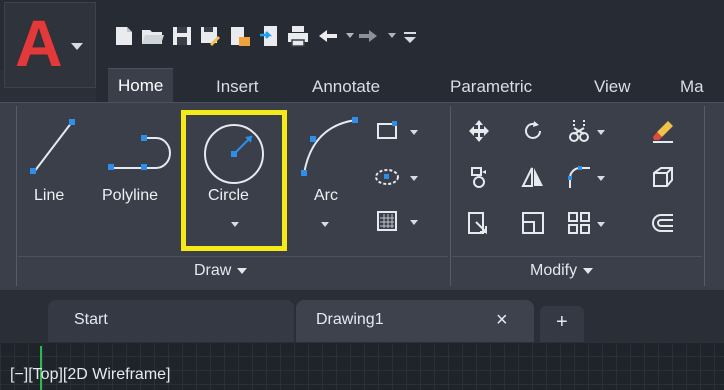 This screenshot has width=724, height=390. What do you see at coordinates (663, 131) in the screenshot?
I see `erase-icon` at bounding box center [663, 131].